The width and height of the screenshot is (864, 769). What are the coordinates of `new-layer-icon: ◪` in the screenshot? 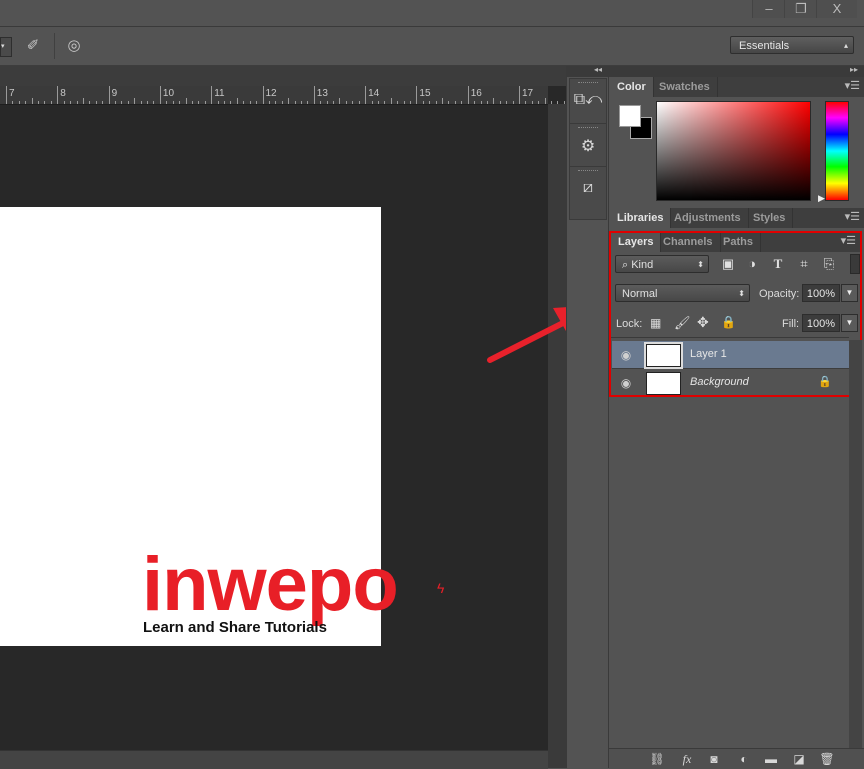 It's located at (799, 759).